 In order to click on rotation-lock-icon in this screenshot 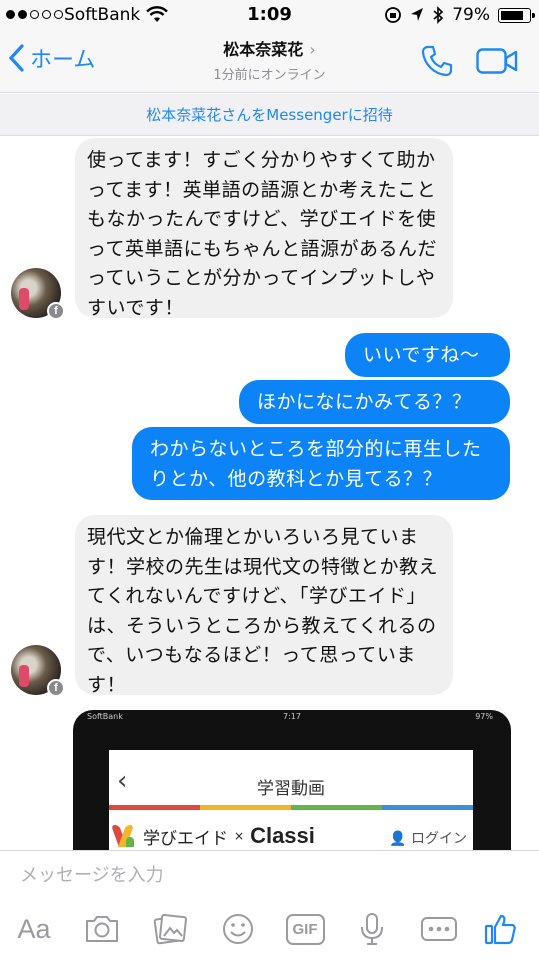, I will do `click(393, 15)`.